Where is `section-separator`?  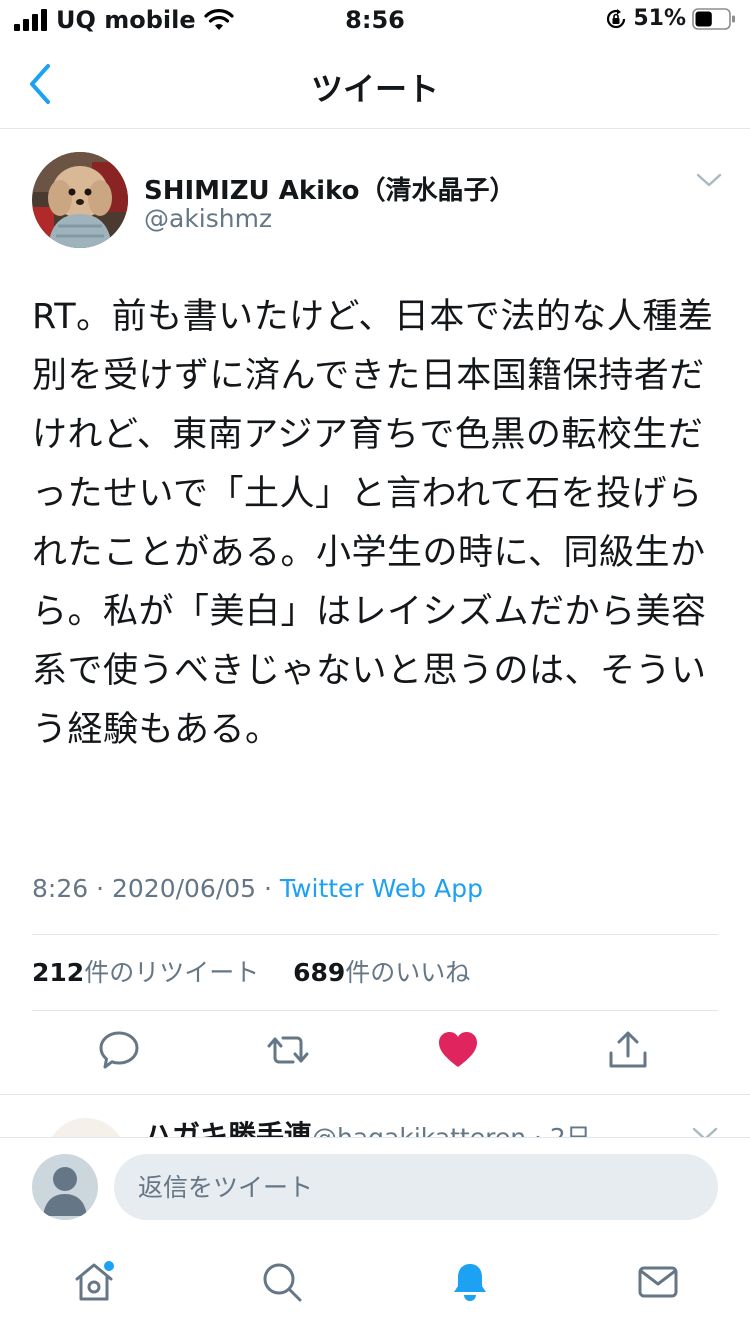 section-separator is located at coordinates (375, 1094).